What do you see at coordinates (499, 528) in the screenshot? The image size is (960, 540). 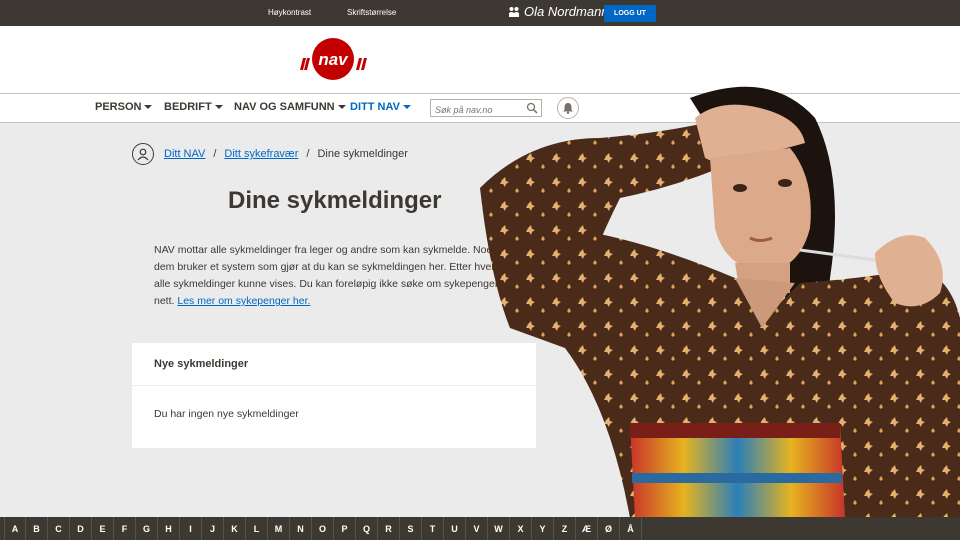 I see `alphabet-letter: W` at bounding box center [499, 528].